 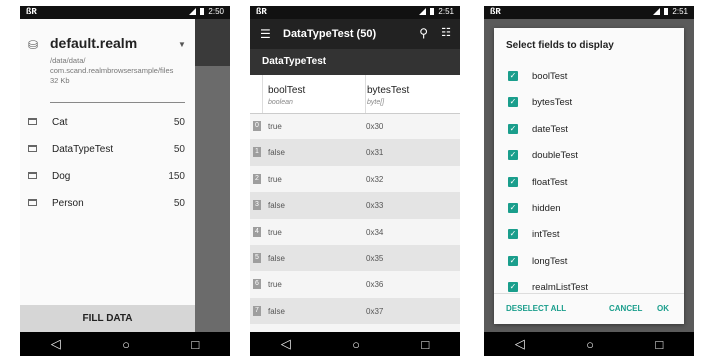 What do you see at coordinates (107, 205) in the screenshot?
I see `drawer-item-person: Person 50` at bounding box center [107, 205].